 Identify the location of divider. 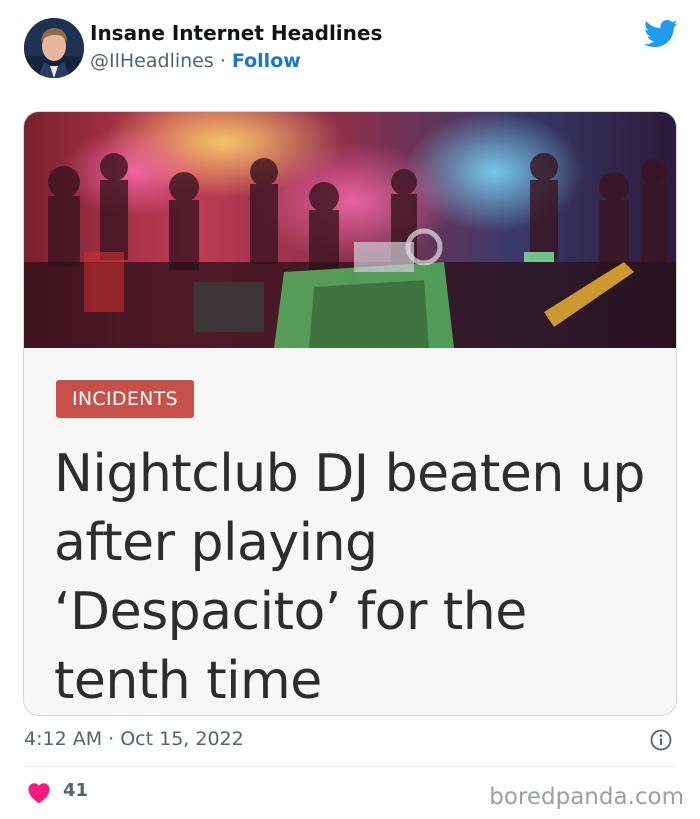
(350, 766).